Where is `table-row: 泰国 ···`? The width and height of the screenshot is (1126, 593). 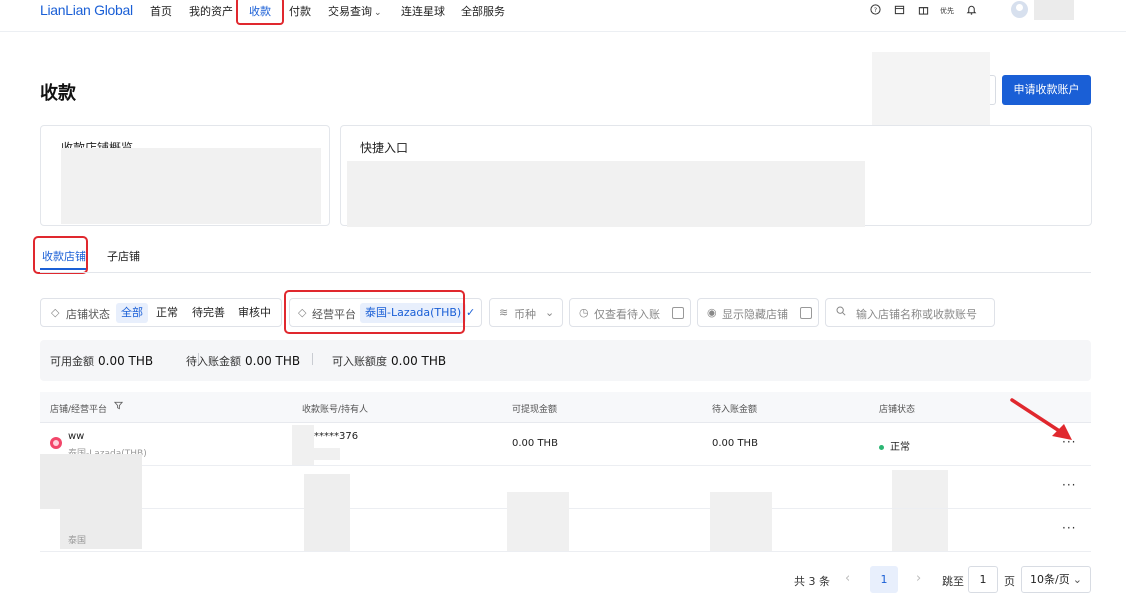
table-row: 泰国 ··· is located at coordinates (565, 530).